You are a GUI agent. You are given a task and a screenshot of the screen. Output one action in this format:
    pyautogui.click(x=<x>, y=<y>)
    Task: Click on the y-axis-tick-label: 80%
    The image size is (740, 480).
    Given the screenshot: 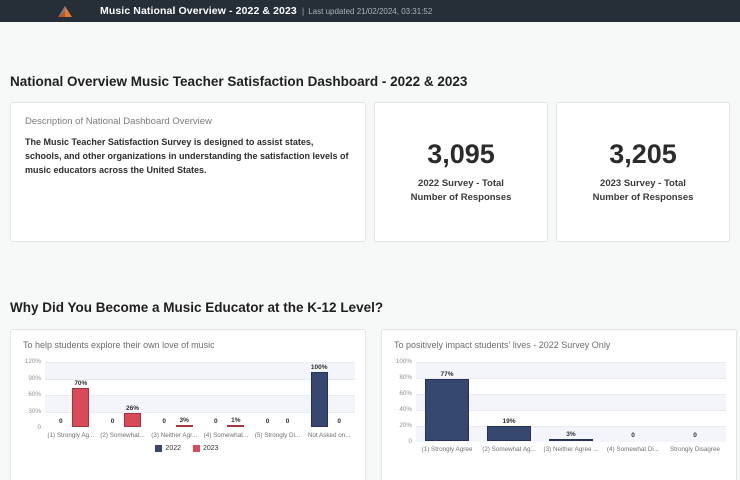 What is the action you would take?
    pyautogui.click(x=405, y=377)
    